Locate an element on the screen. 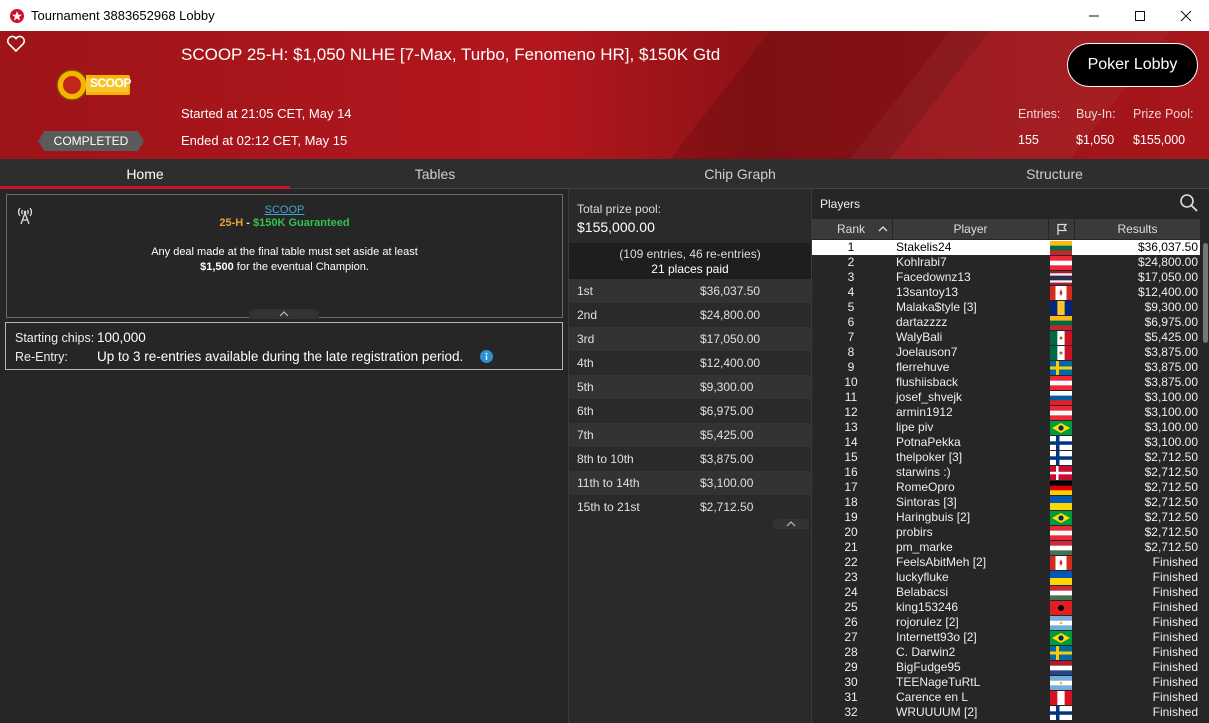 This screenshot has height=723, width=1209. favorite-heart-icon is located at coordinates (16, 44).